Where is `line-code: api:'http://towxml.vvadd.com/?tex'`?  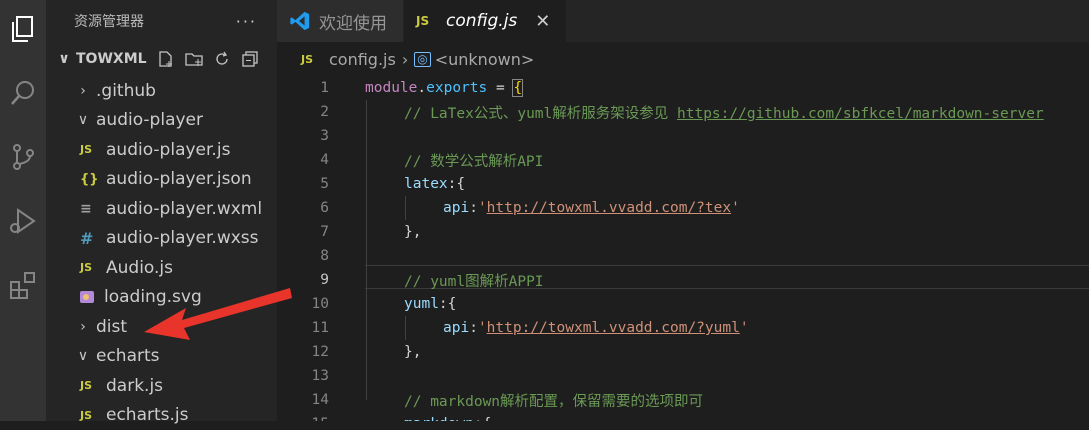
line-code: api:'http://towxml.vvadd.com/?tex' is located at coordinates (552, 208).